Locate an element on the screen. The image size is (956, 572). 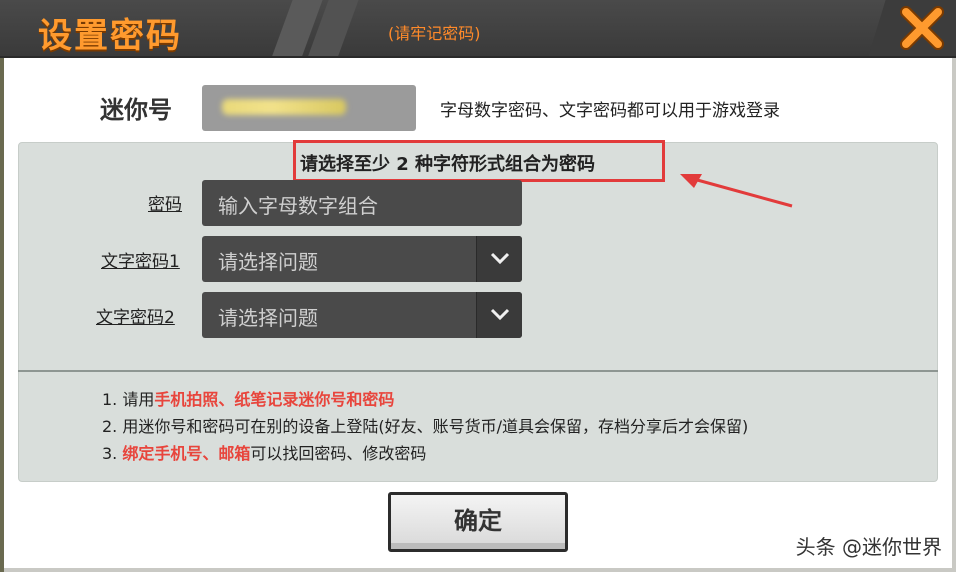
dialog-subtitle: (请牢记密码) is located at coordinates (434, 33).